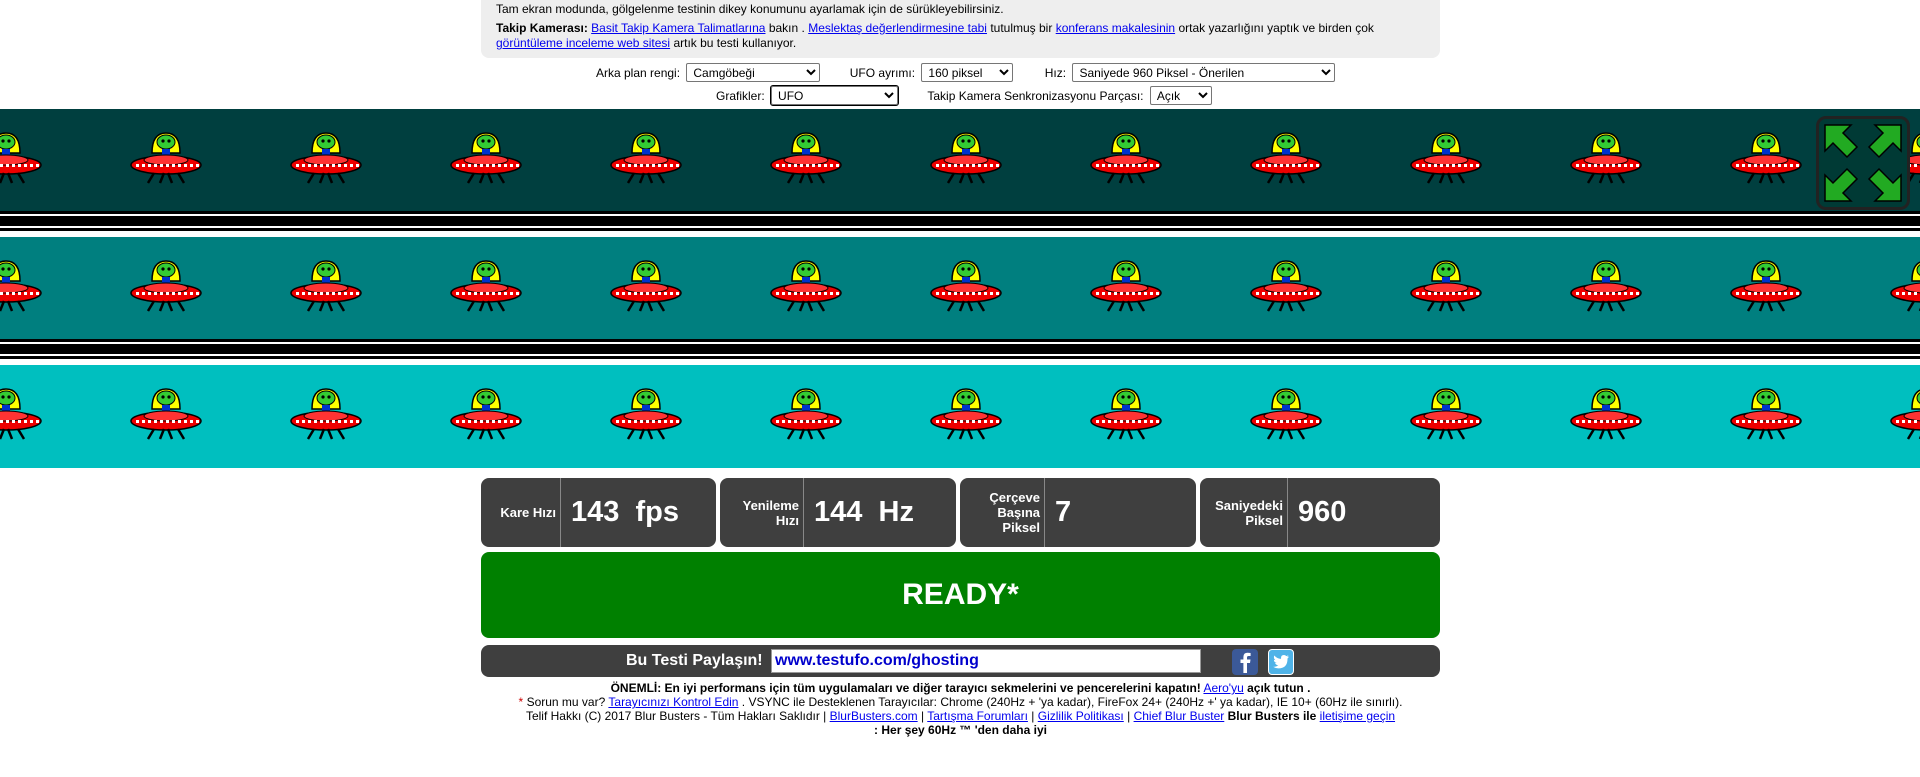  What do you see at coordinates (1204, 72) in the screenshot?
I see `speed-select: Saniyede 960 Piksel - Önerilen` at bounding box center [1204, 72].